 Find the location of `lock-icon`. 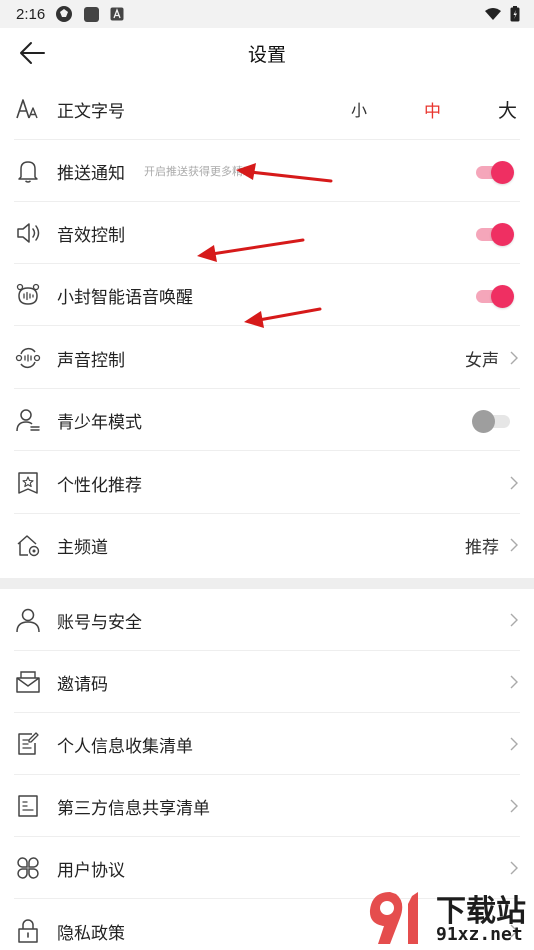

lock-icon is located at coordinates (28, 931).